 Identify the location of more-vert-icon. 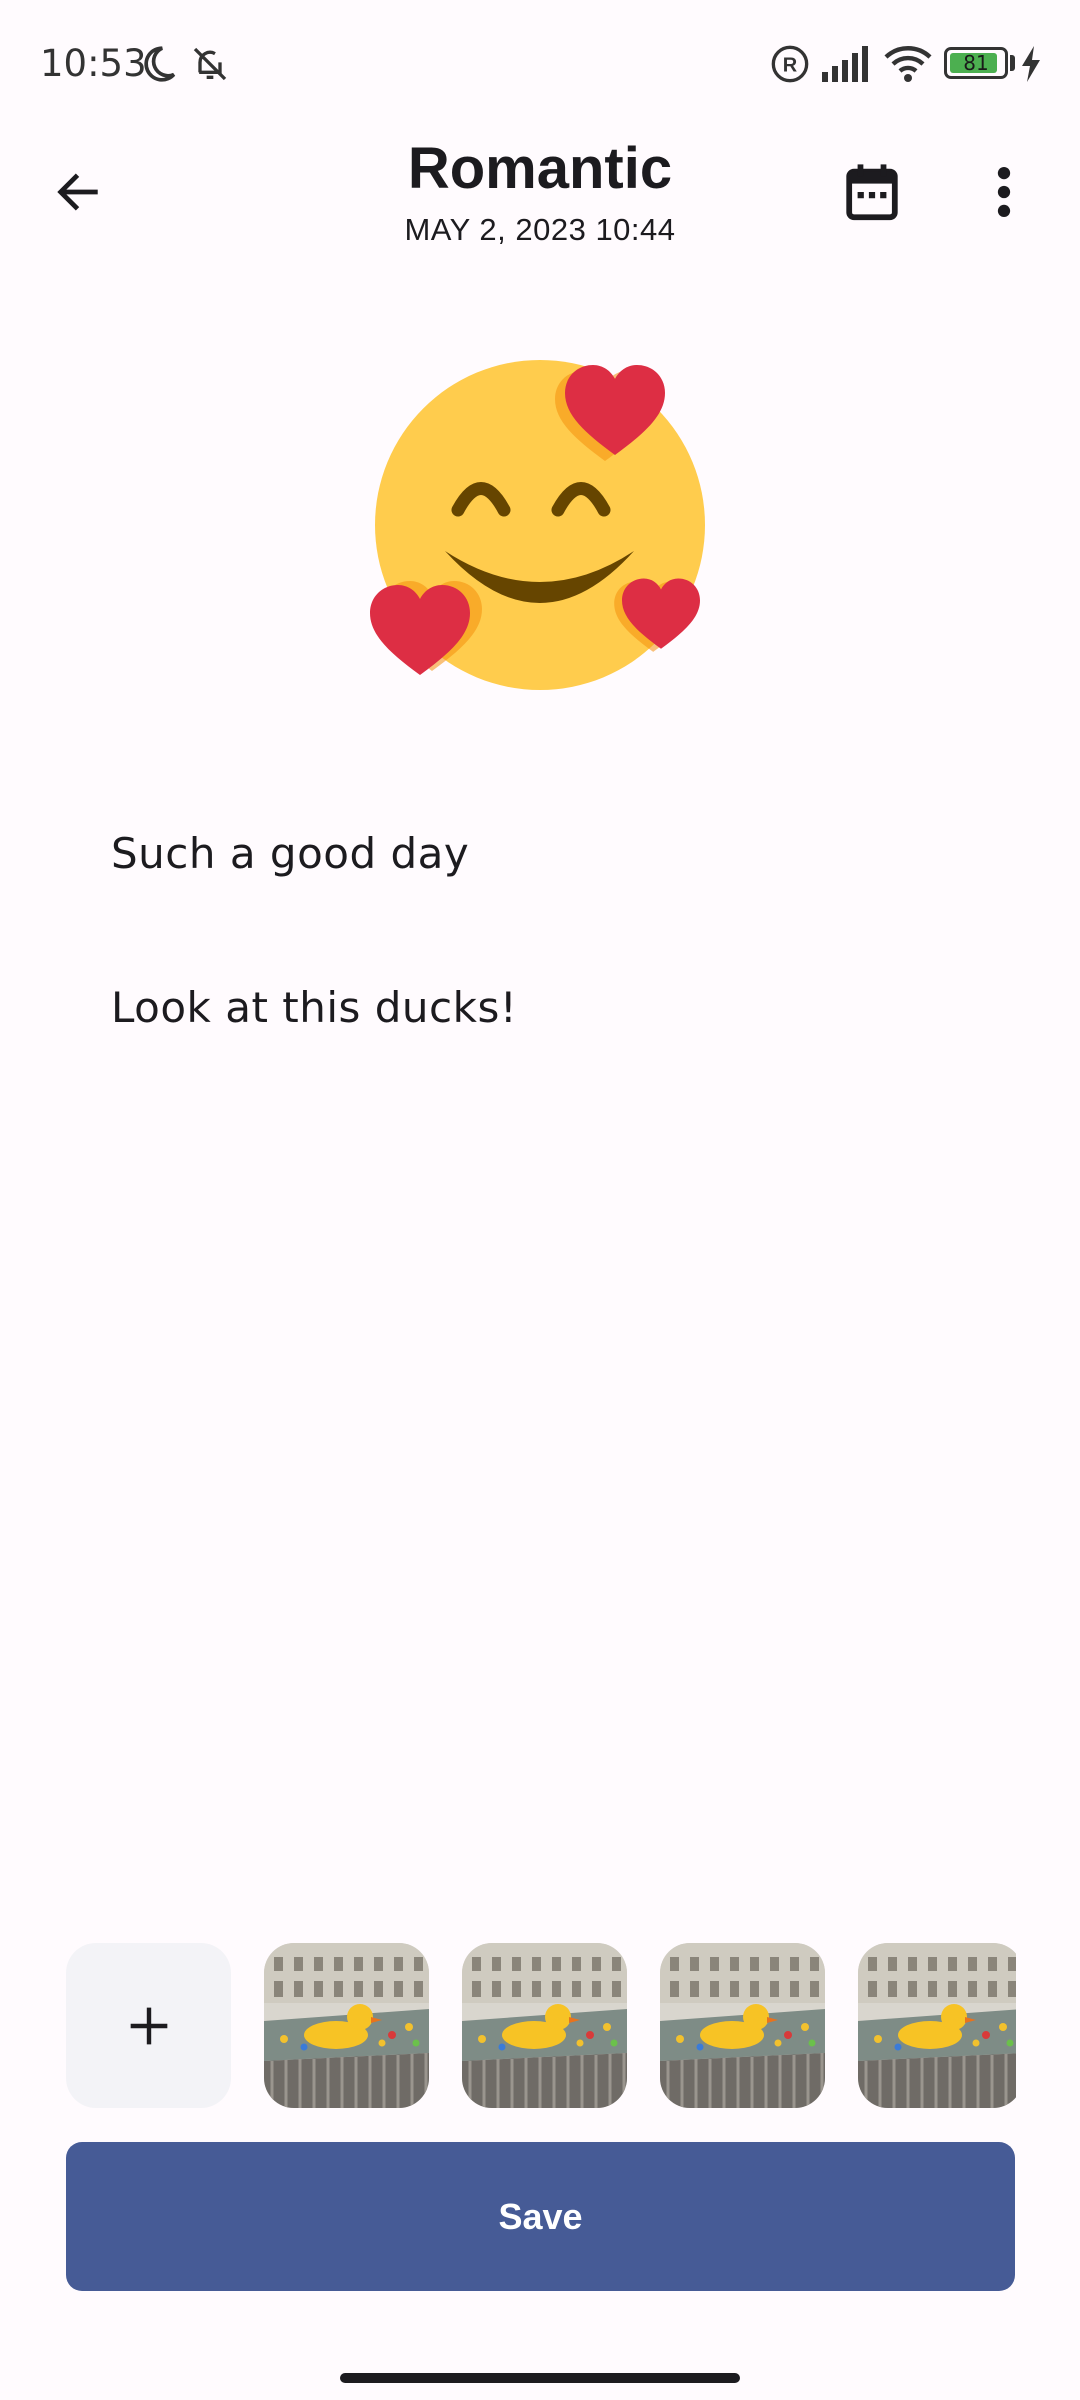
(1004, 192).